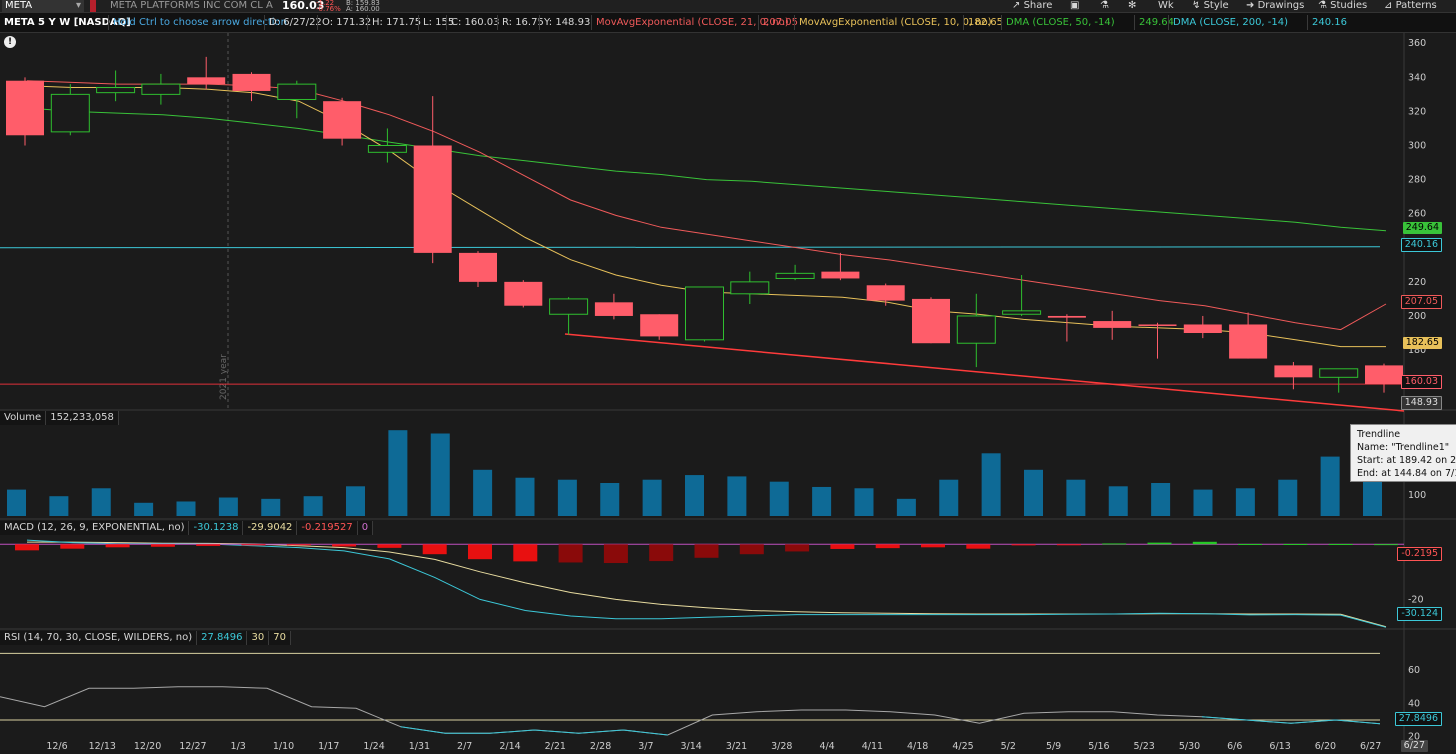 This screenshot has width=1456, height=754. I want to click on x-tick-label: 1/3, so click(238, 746).